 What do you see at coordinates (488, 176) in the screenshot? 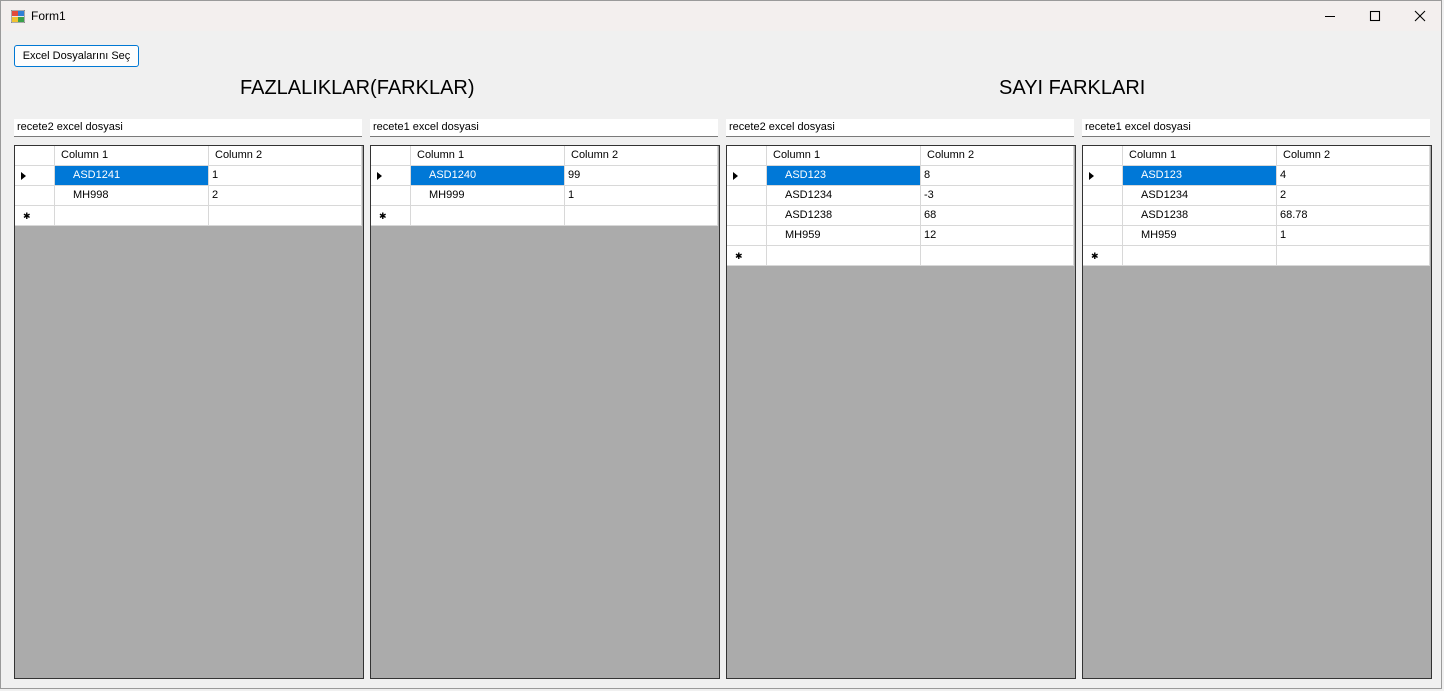
I see `cell-column-1: ASD1240` at bounding box center [488, 176].